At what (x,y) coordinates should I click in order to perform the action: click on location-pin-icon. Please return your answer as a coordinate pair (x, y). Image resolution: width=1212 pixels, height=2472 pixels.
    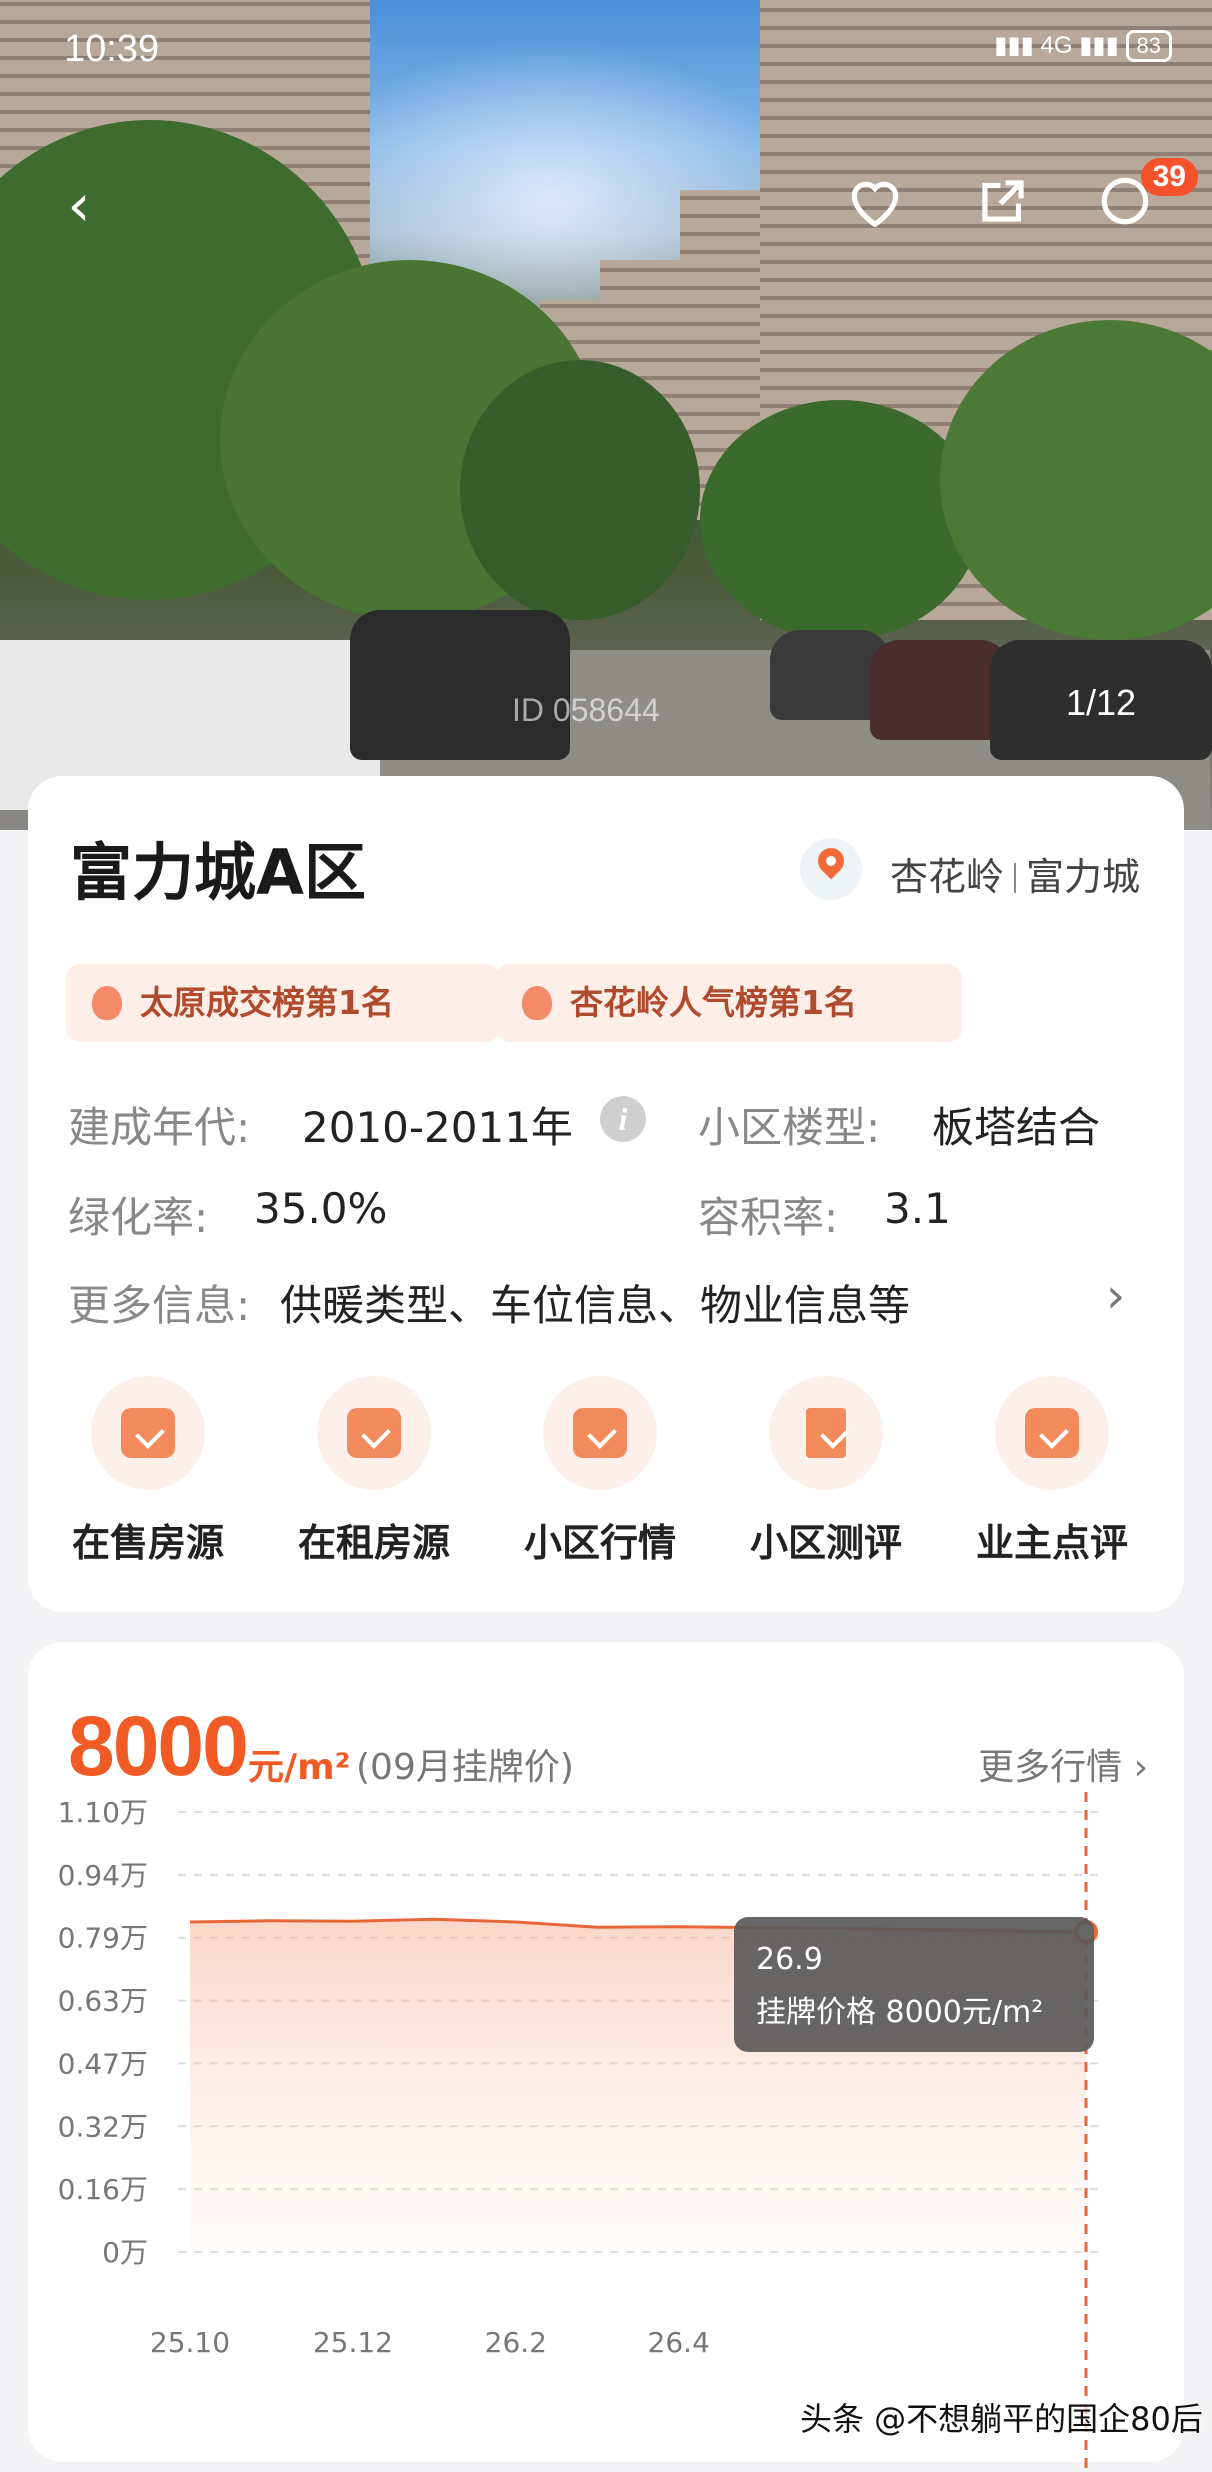
    Looking at the image, I should click on (831, 869).